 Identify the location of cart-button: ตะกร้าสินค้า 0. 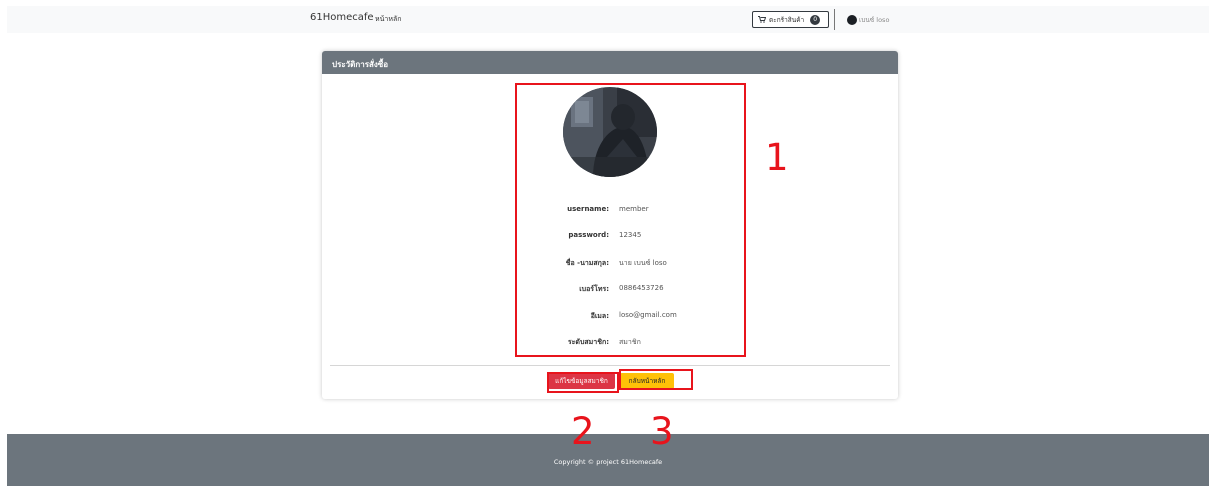
(790, 19).